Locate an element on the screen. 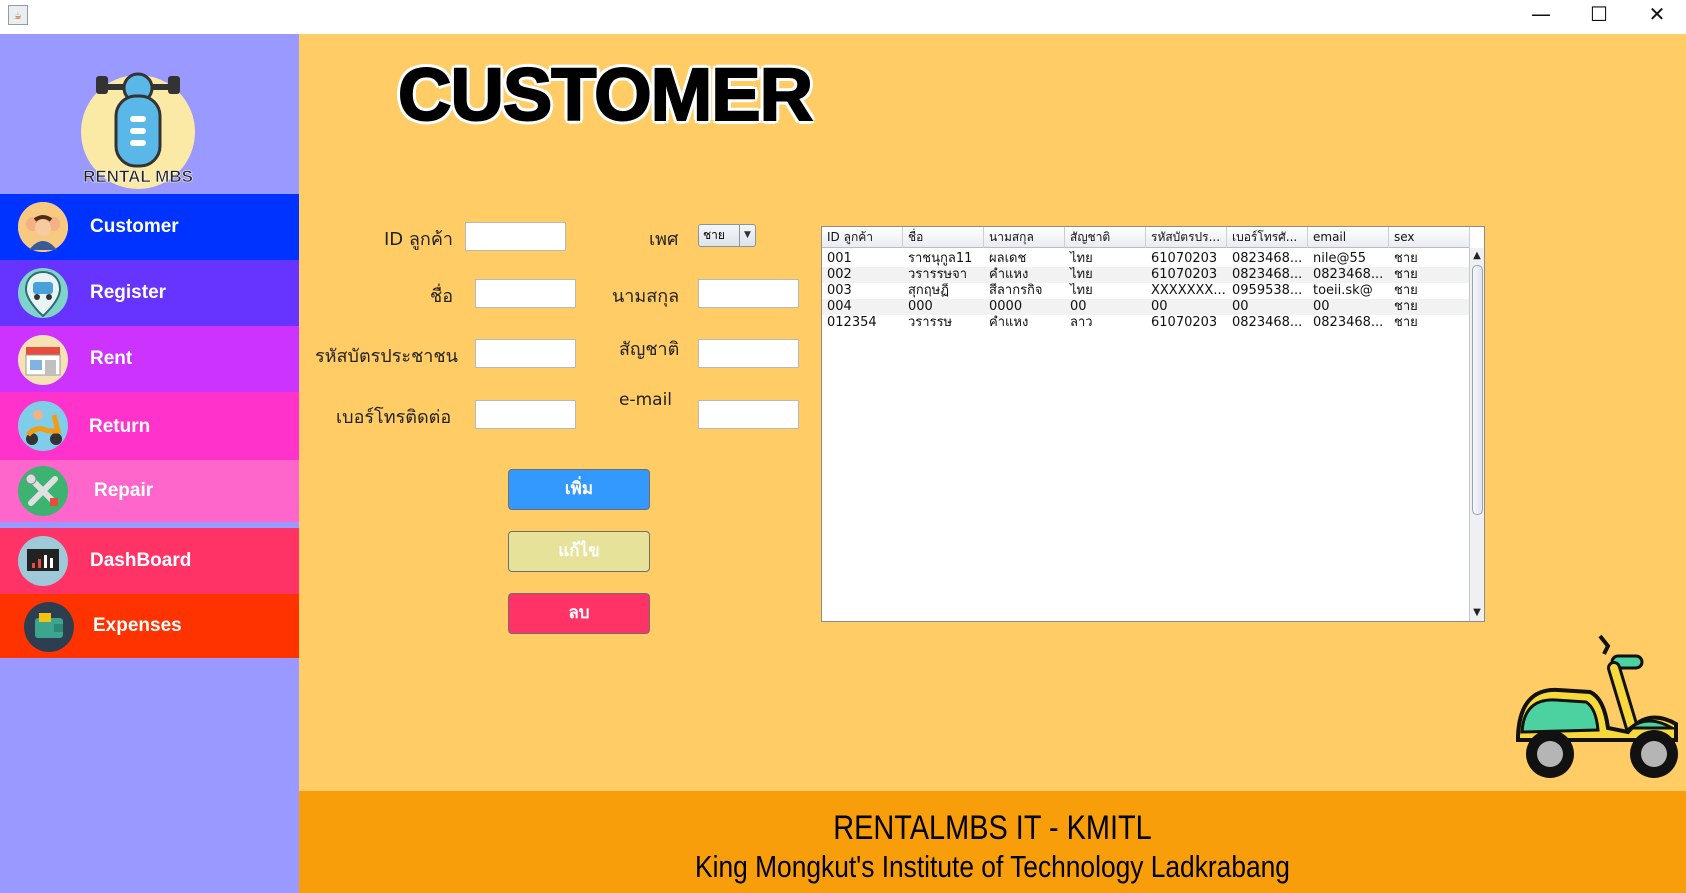  window-titlebar: ☕ — ☐ ✕ is located at coordinates (843, 17).